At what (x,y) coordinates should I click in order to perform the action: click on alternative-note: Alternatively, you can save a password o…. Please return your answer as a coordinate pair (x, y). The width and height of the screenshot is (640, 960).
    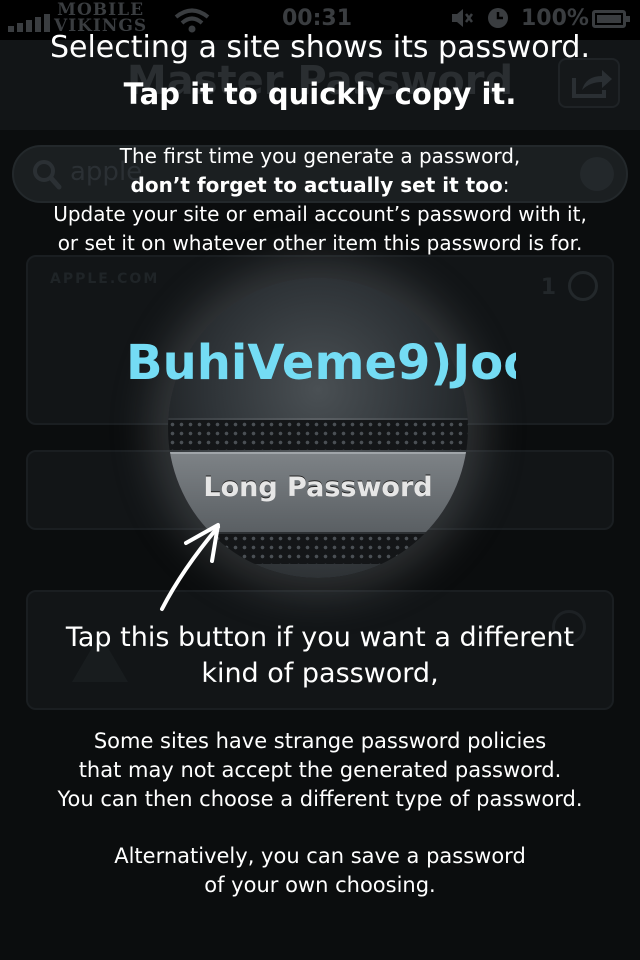
    Looking at the image, I should click on (320, 871).